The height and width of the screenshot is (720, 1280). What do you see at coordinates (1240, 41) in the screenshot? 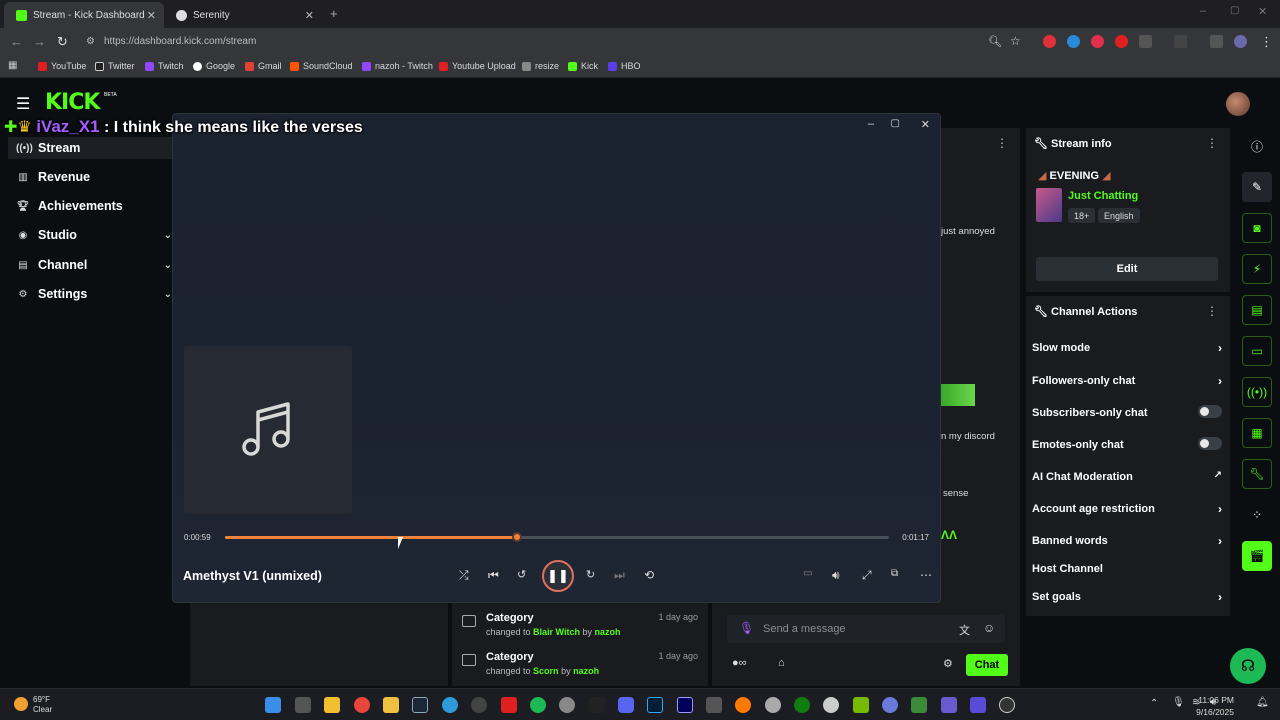
I see `profile-avatar` at bounding box center [1240, 41].